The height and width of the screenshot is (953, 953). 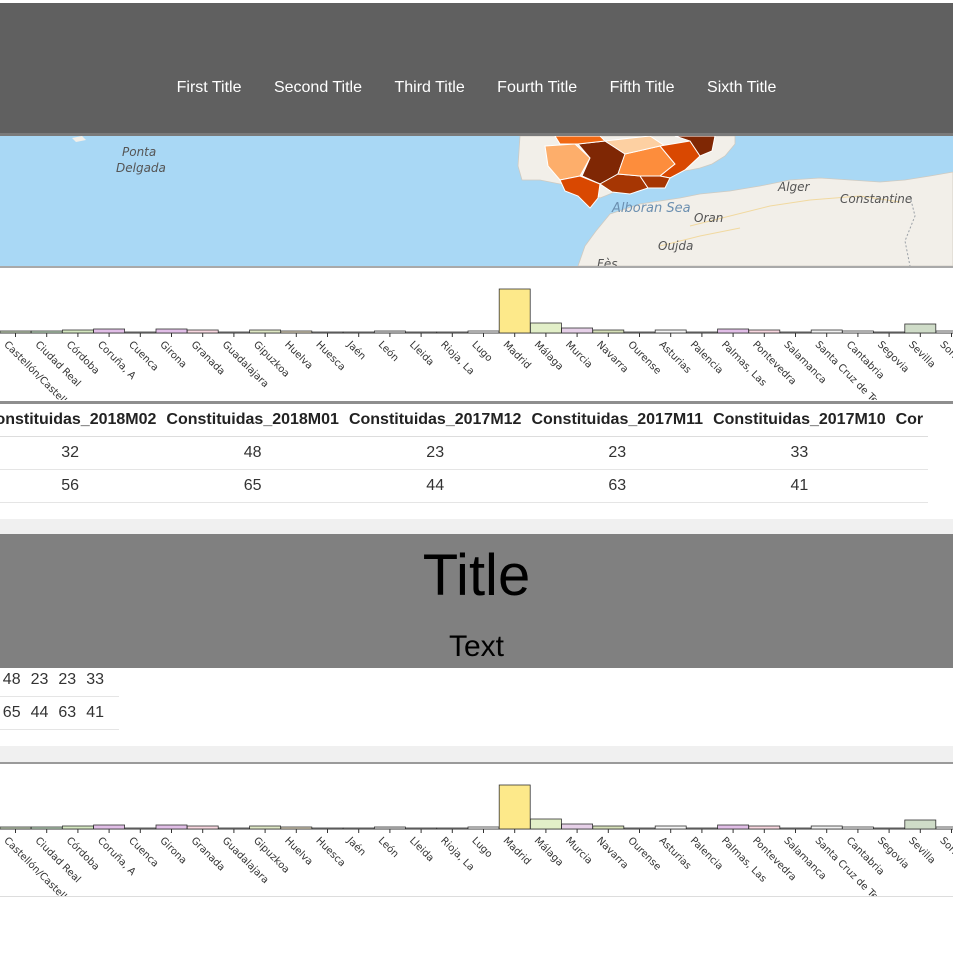 I want to click on x-tick-label: Soria, so click(x=945, y=352).